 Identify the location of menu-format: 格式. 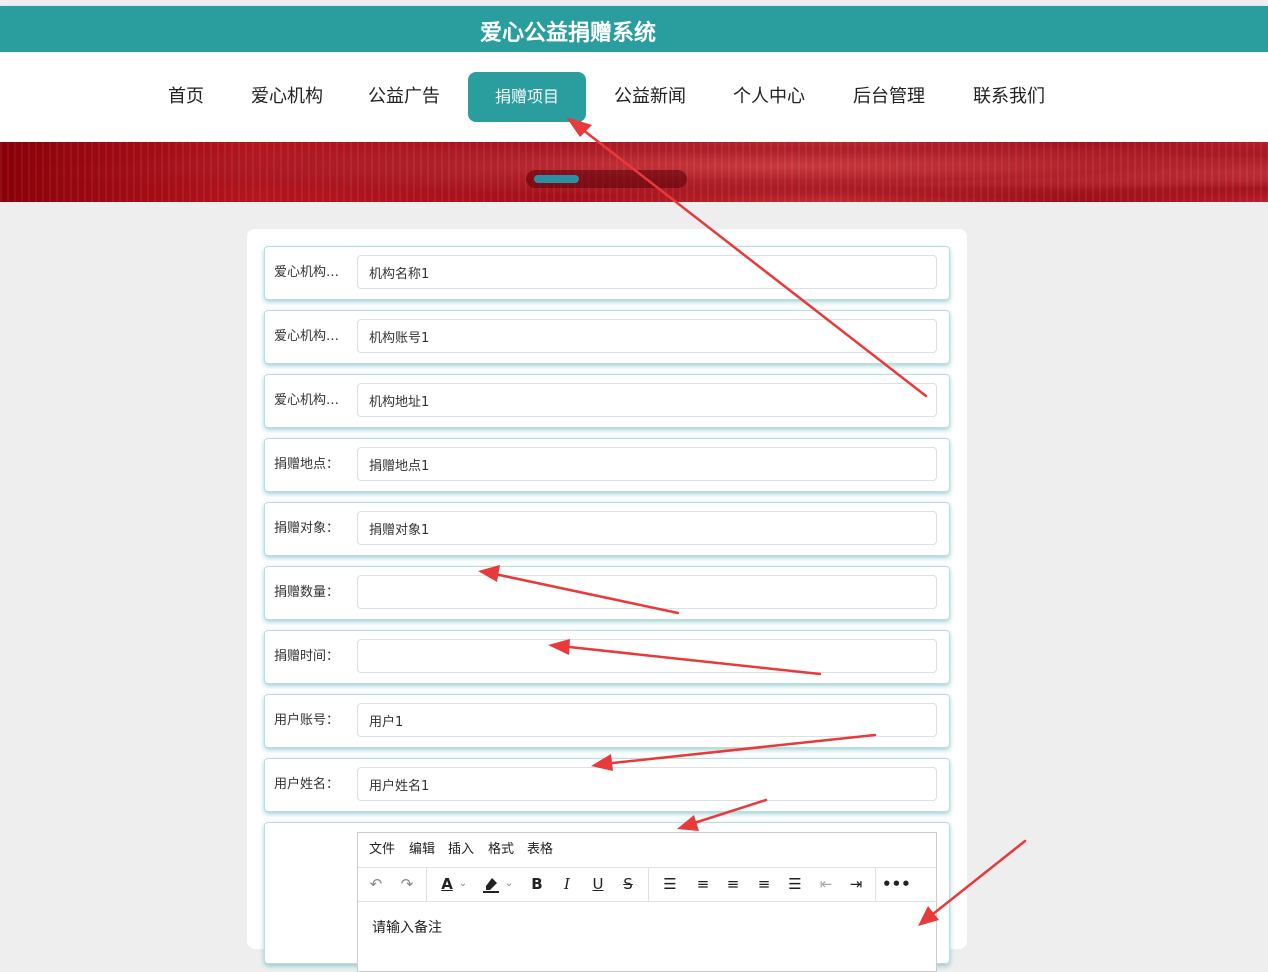
(501, 850).